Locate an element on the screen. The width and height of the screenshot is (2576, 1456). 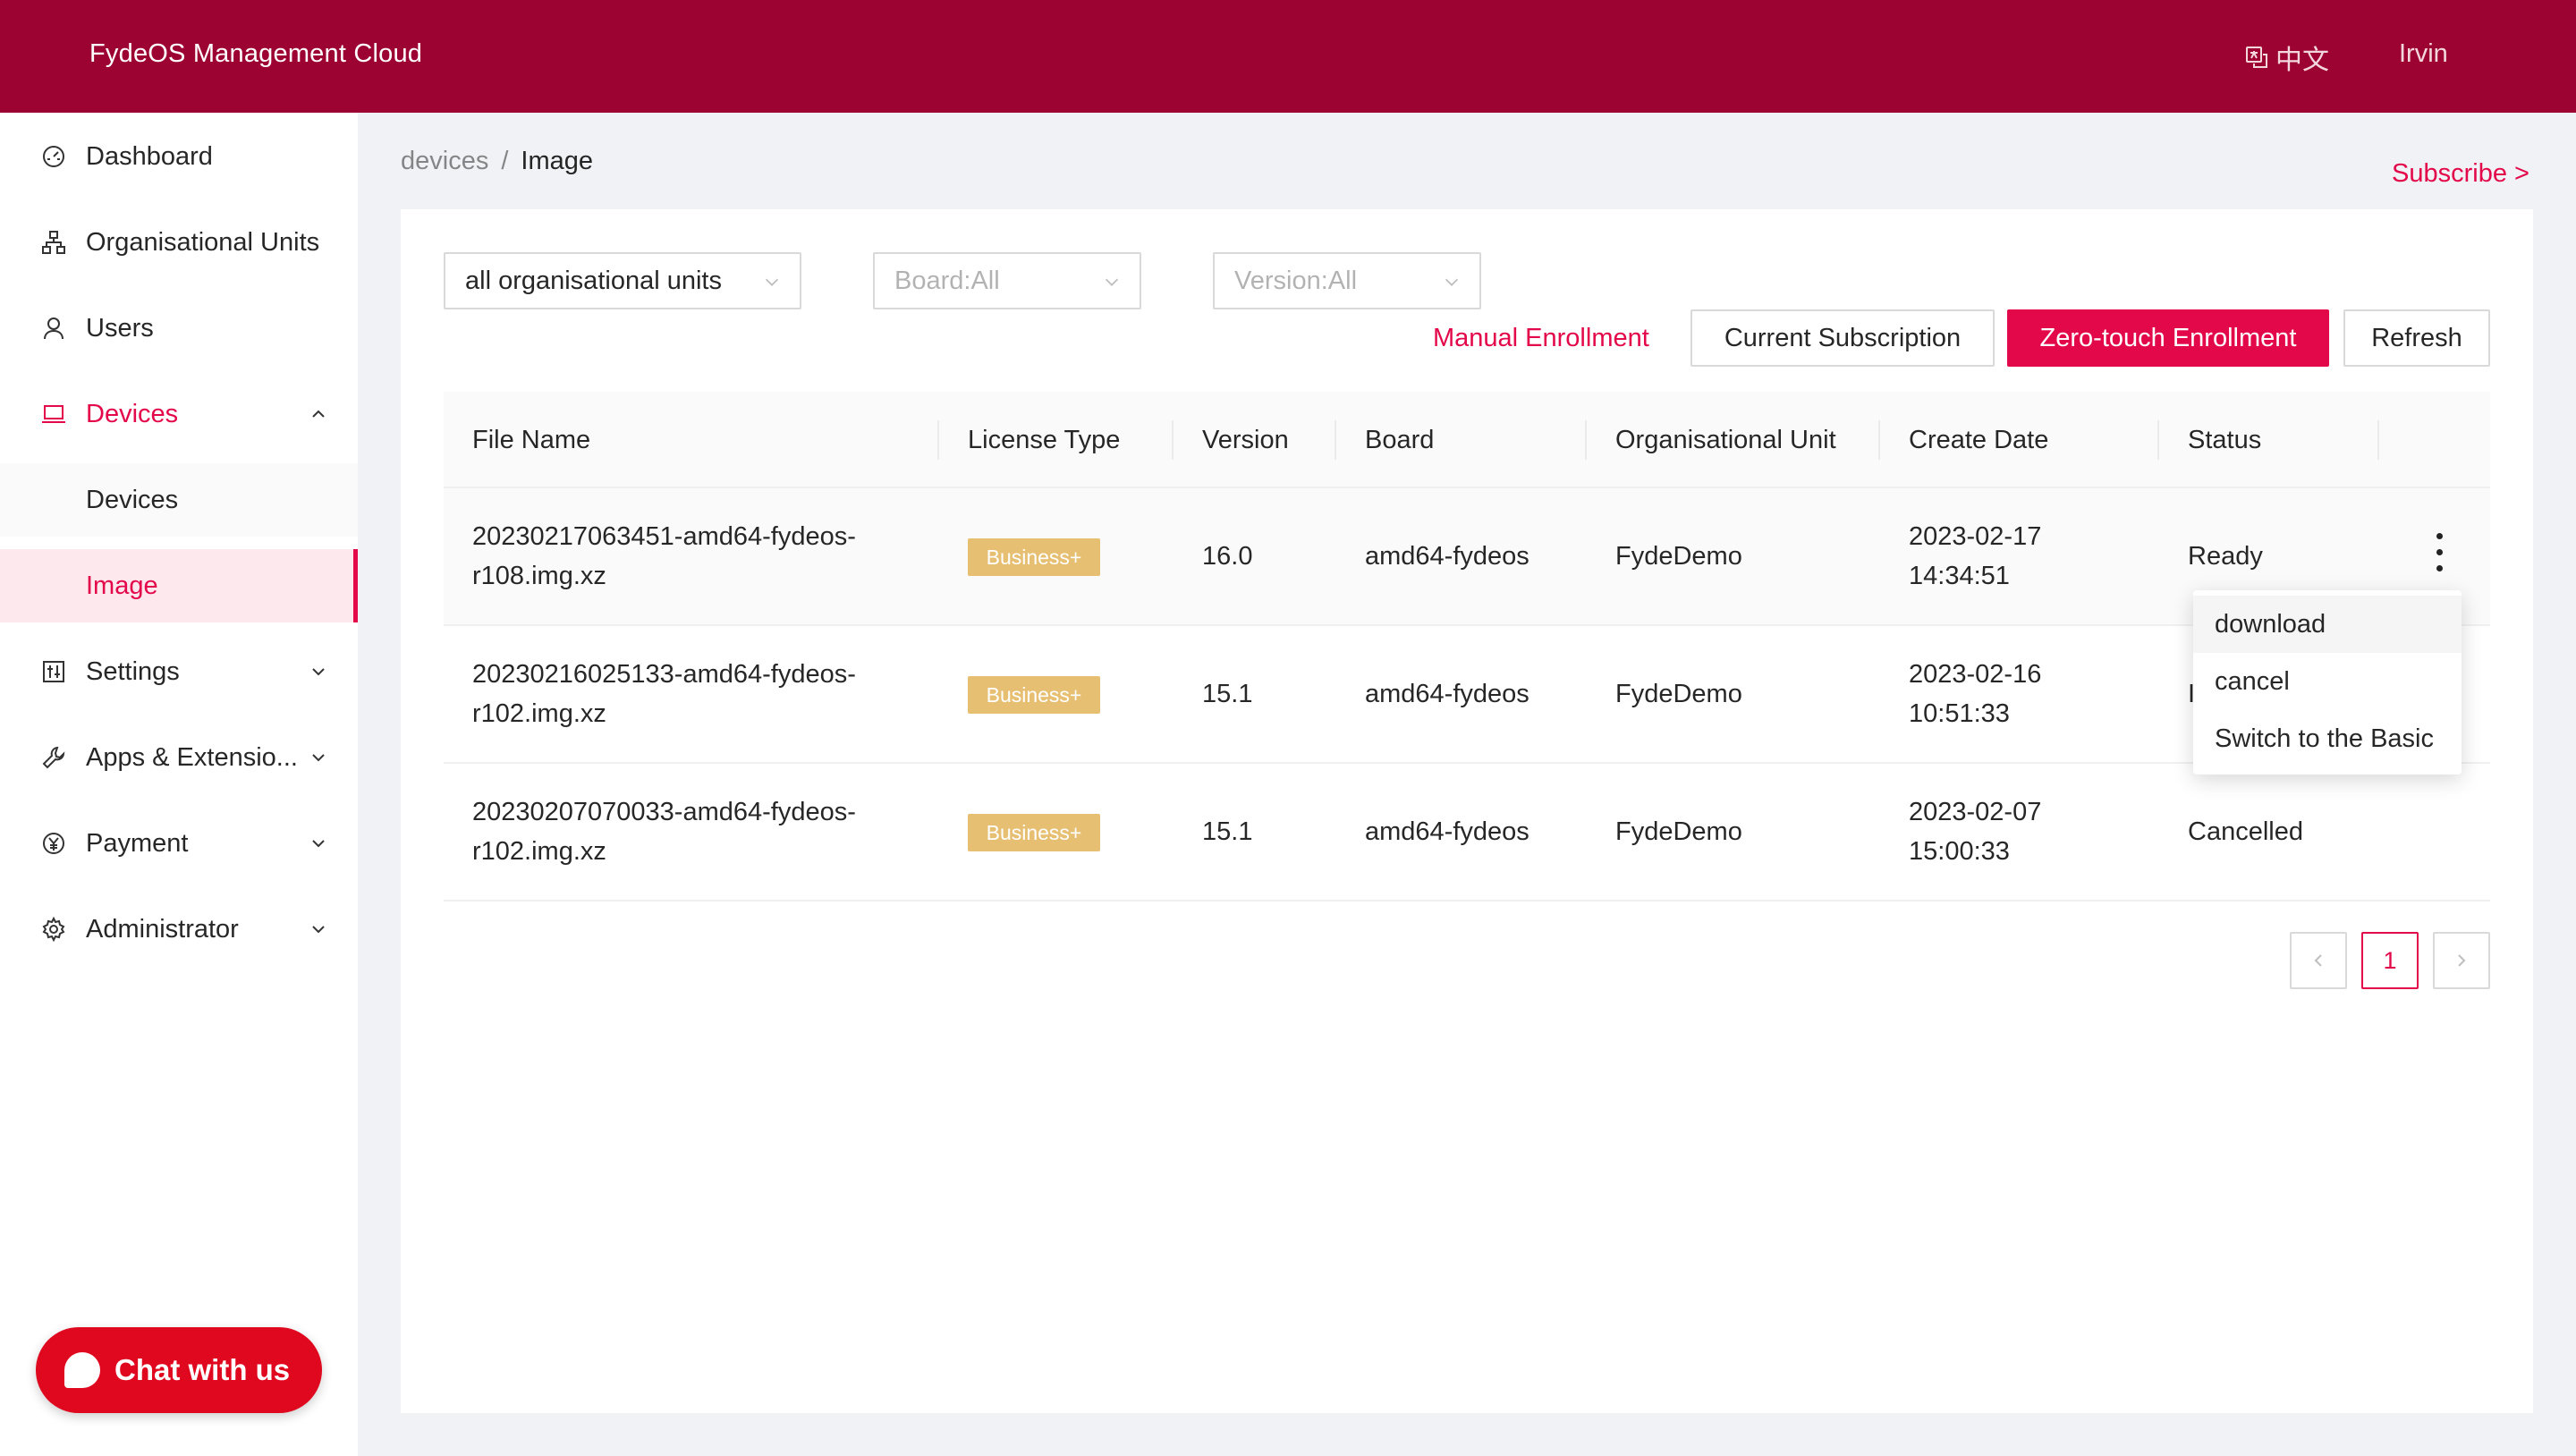
language-label: 中文 is located at coordinates (2302, 60).